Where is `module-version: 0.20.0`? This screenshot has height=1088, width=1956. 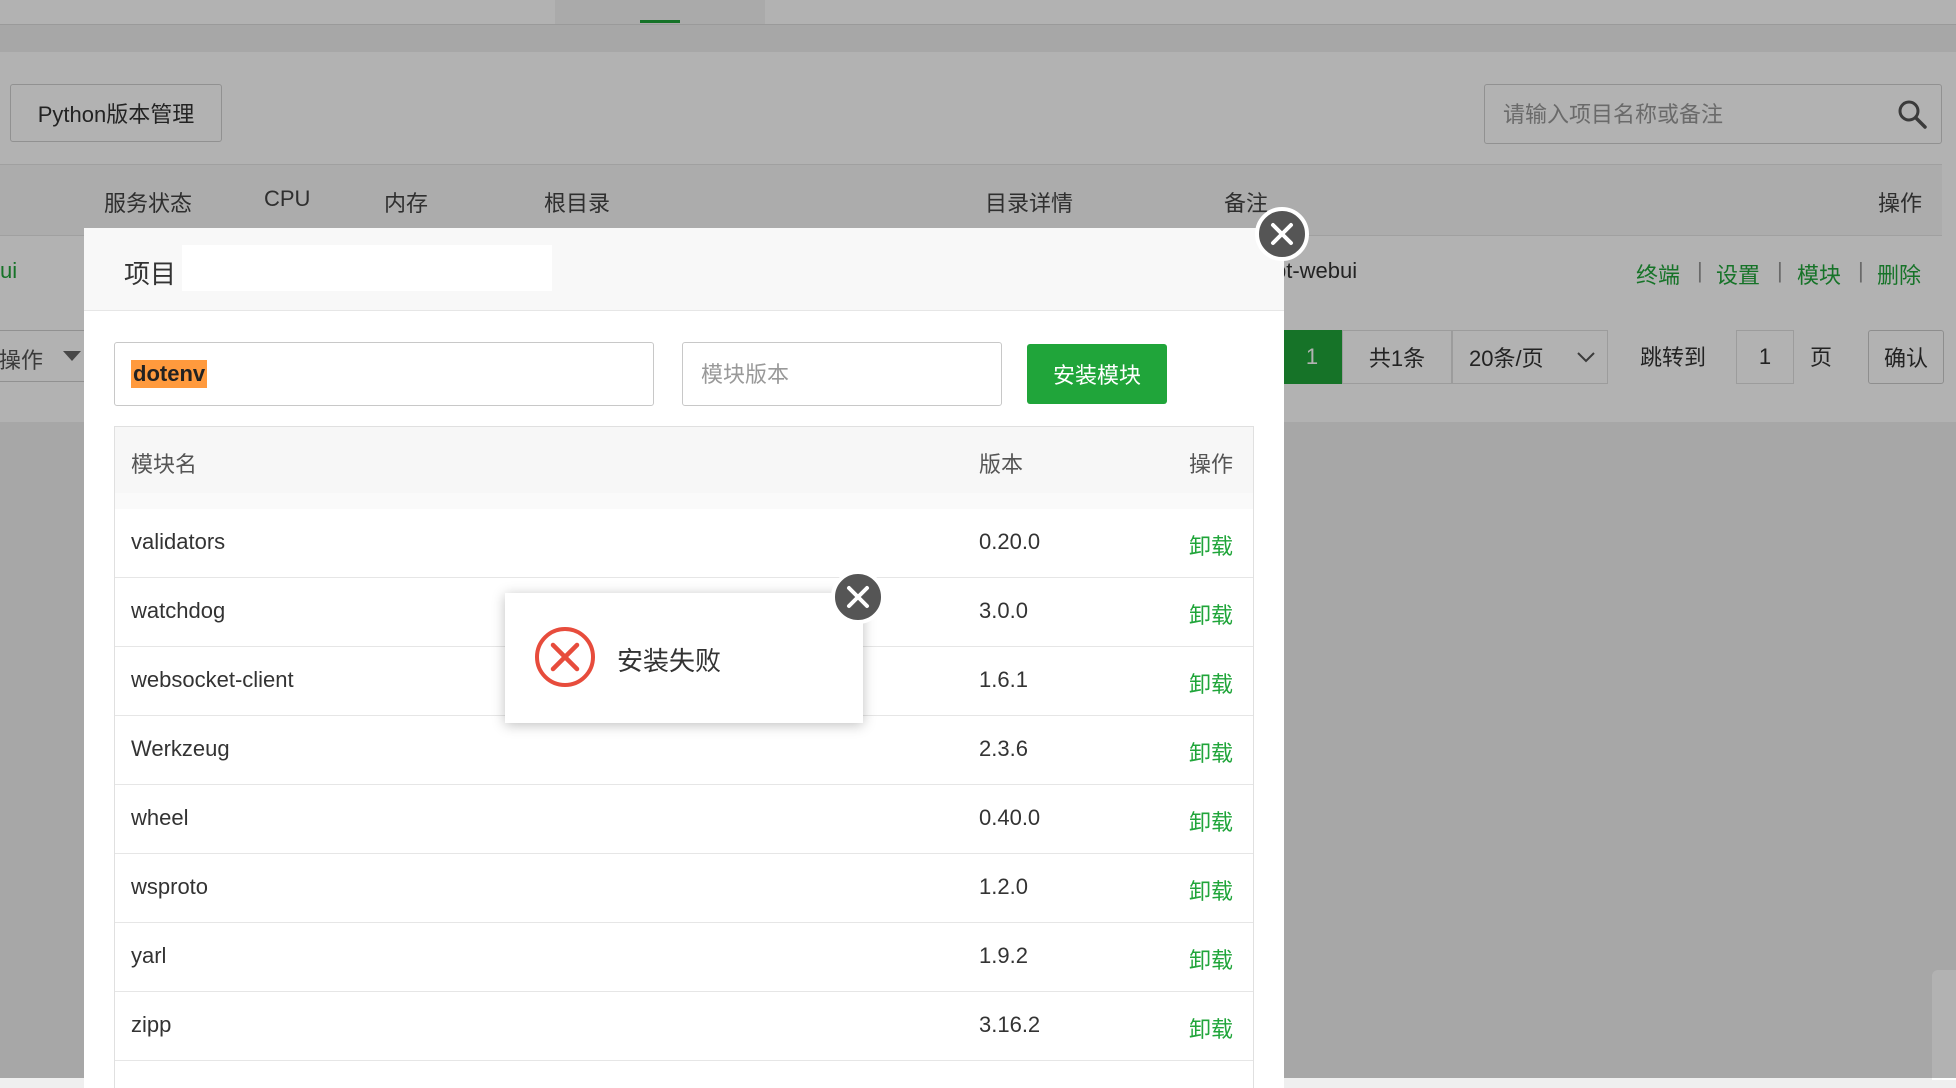
module-version: 0.20.0 is located at coordinates (1010, 541).